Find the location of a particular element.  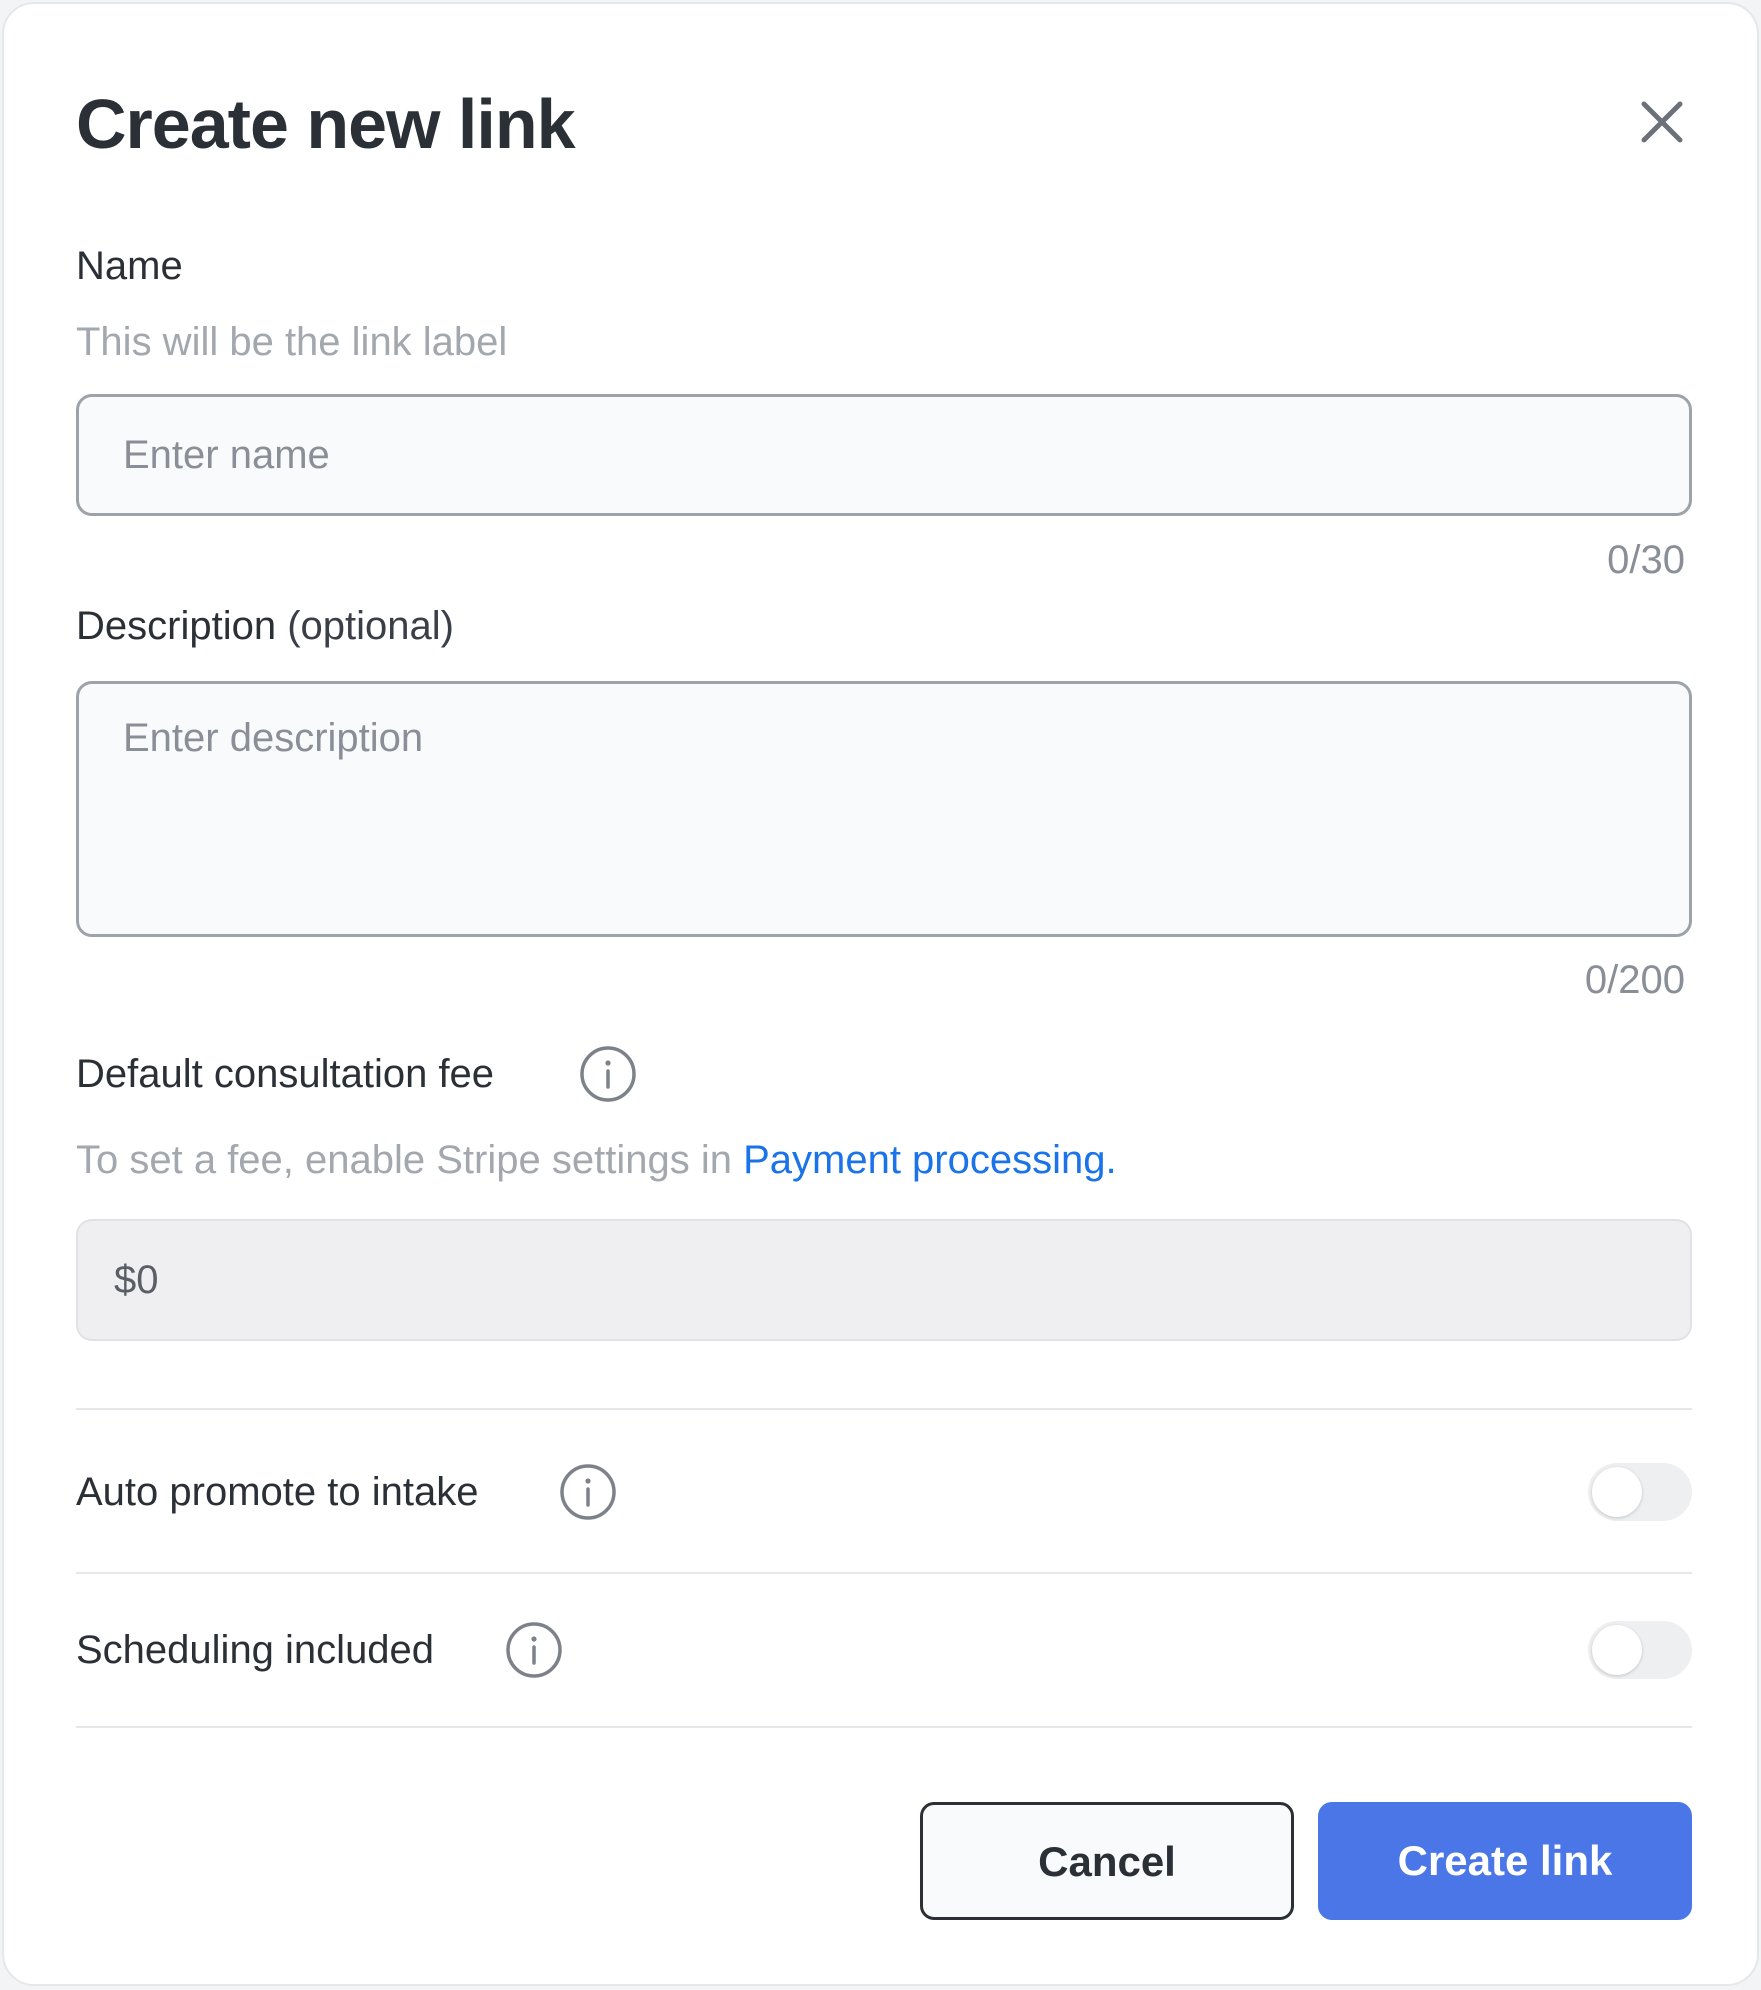

fee-input-disabled: $0 is located at coordinates (884, 1280).